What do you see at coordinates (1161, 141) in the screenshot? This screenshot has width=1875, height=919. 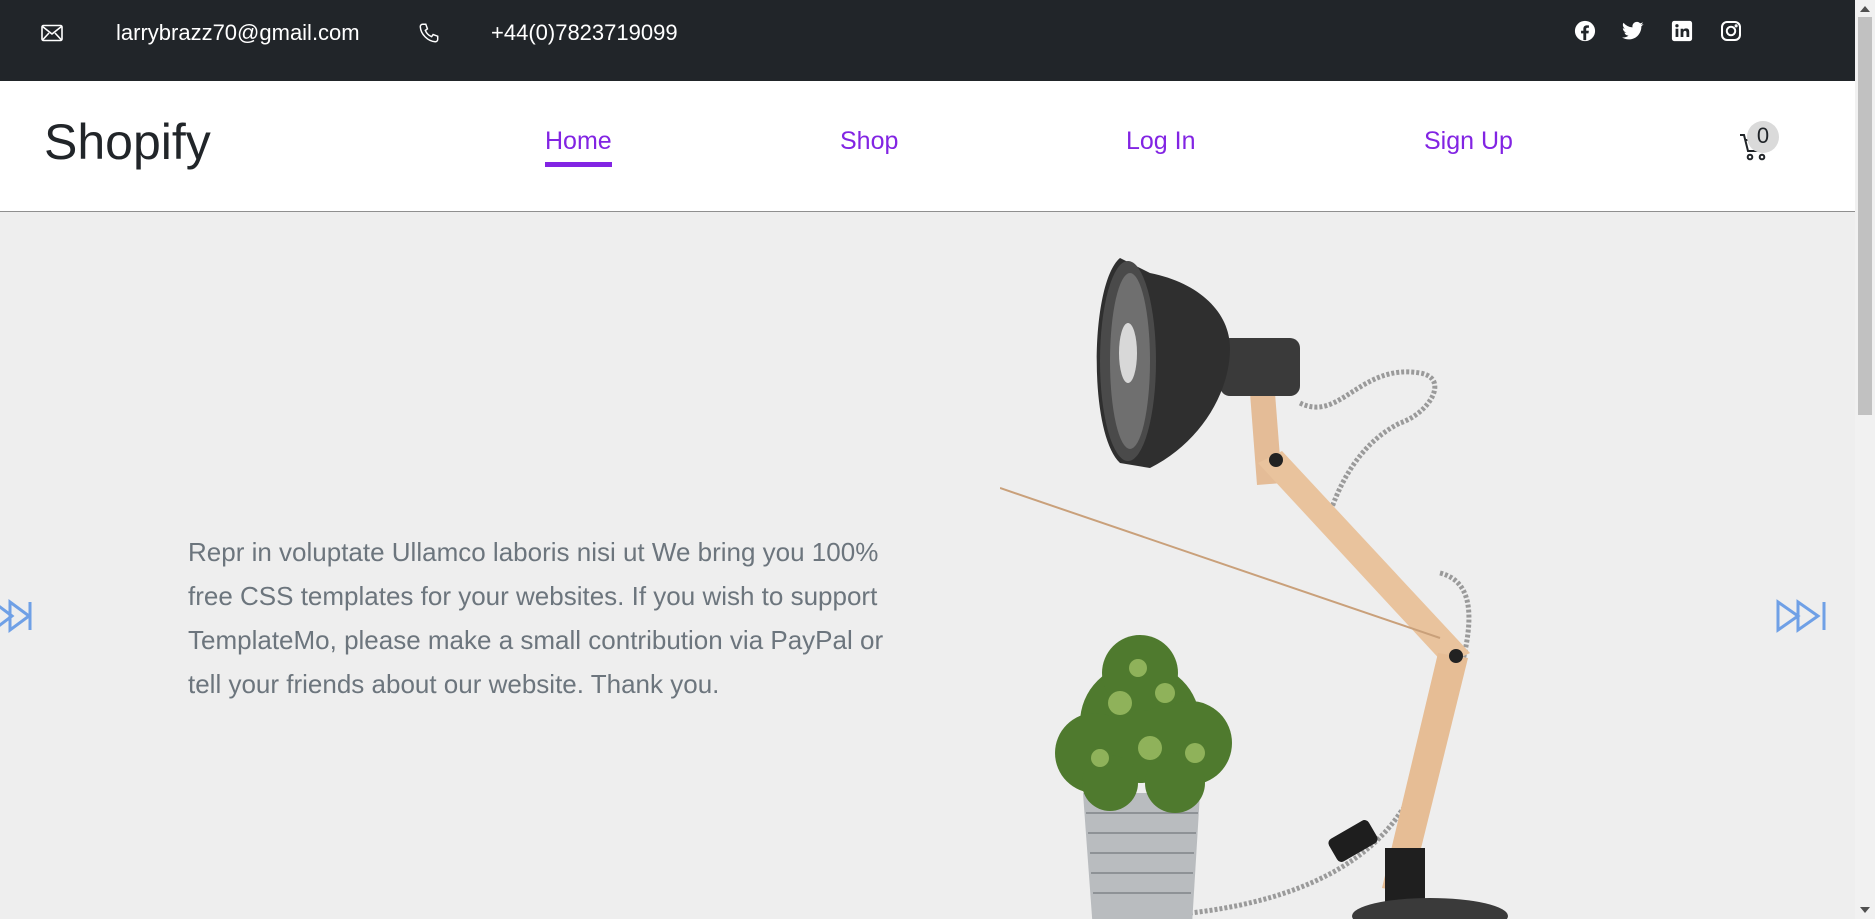 I see `nav-login: Log In` at bounding box center [1161, 141].